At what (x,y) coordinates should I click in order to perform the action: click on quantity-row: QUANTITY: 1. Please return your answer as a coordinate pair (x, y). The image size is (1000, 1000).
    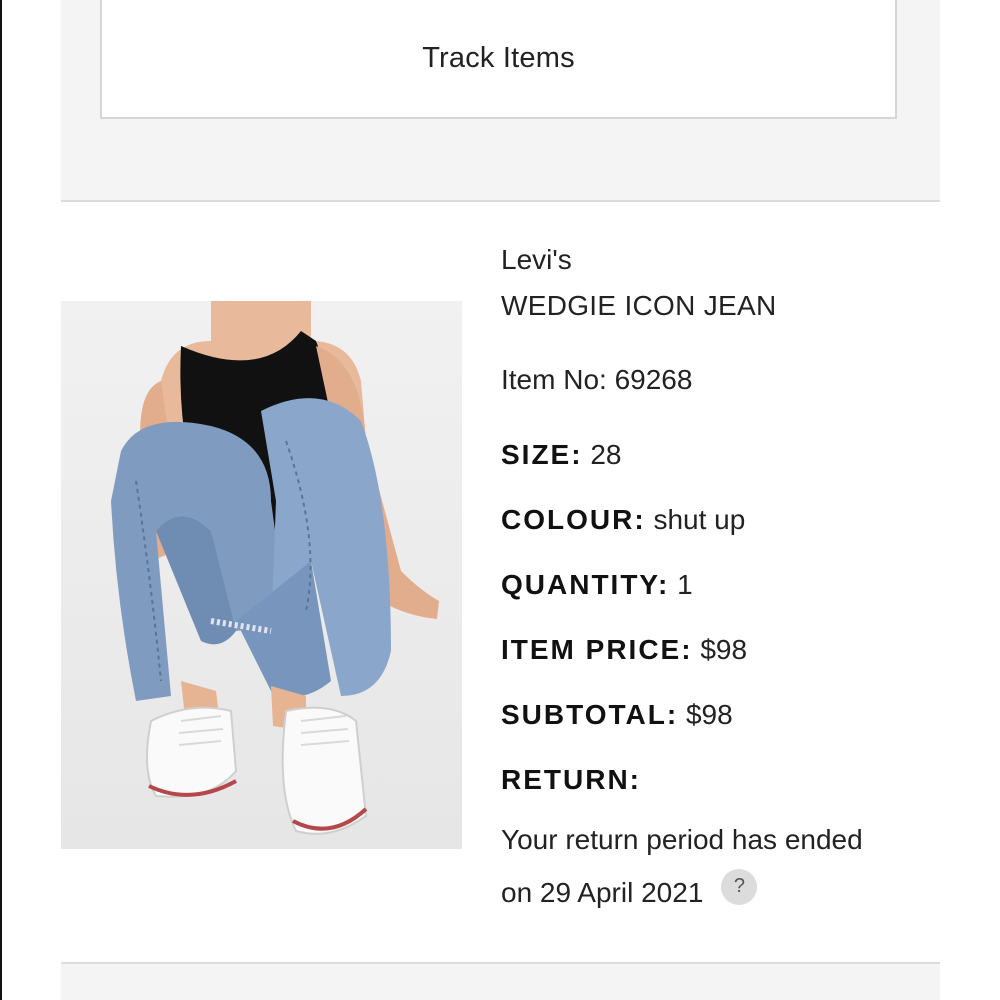
    Looking at the image, I should click on (721, 597).